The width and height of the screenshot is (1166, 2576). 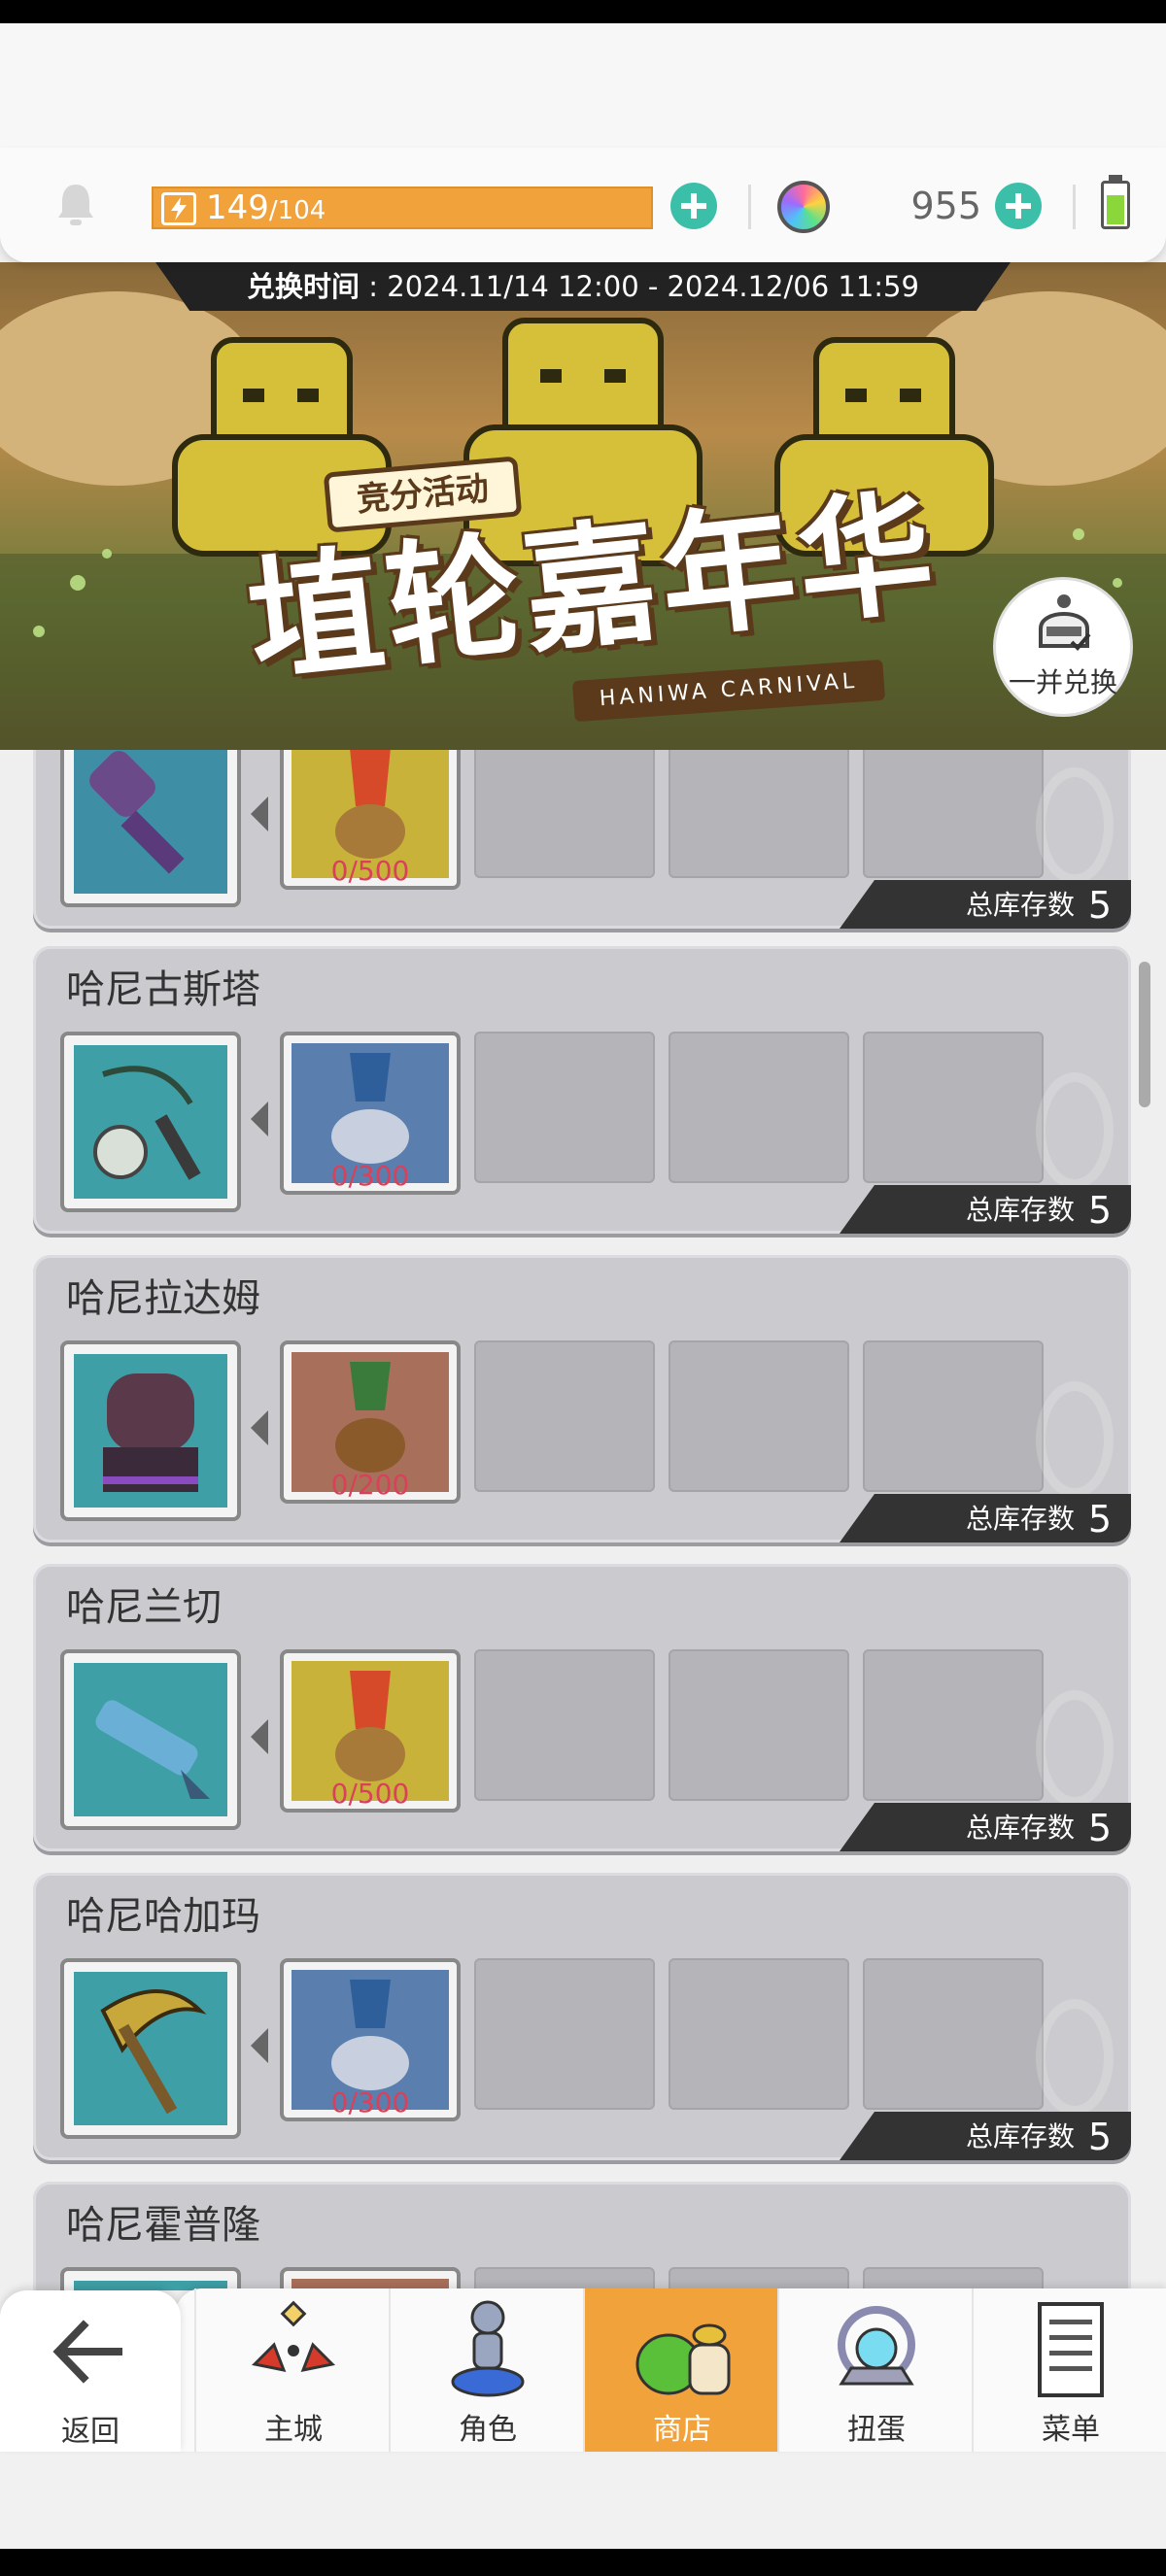 What do you see at coordinates (488, 2348) in the screenshot?
I see `character-icon` at bounding box center [488, 2348].